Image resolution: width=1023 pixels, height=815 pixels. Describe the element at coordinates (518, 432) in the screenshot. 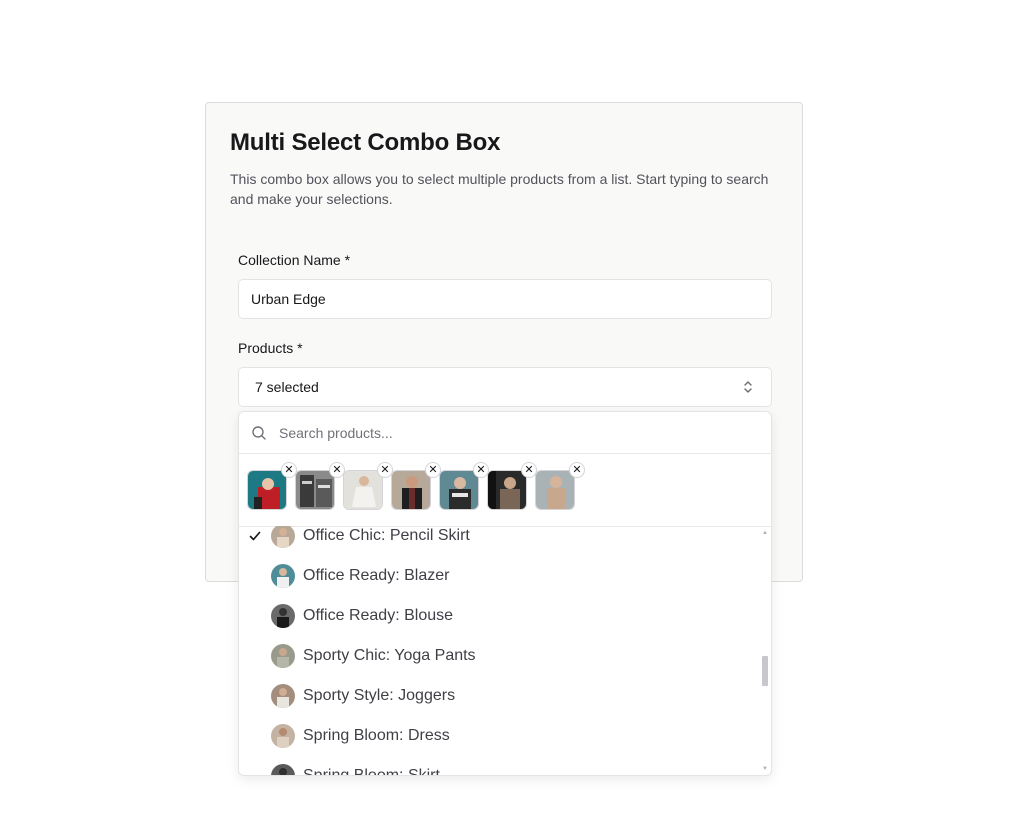

I see `search-input` at that location.